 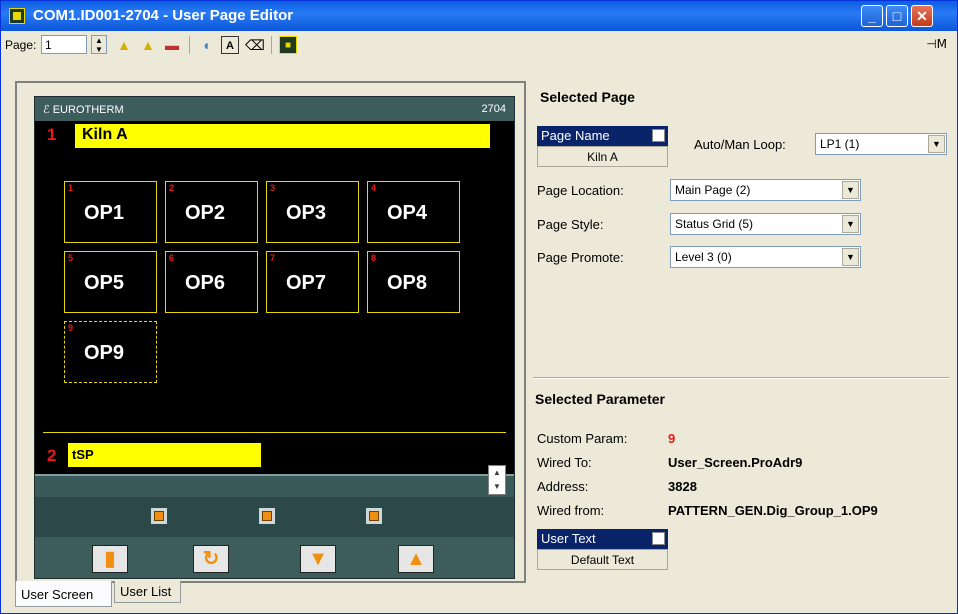 I want to click on tile-op2: 2 OP2, so click(x=211, y=212).